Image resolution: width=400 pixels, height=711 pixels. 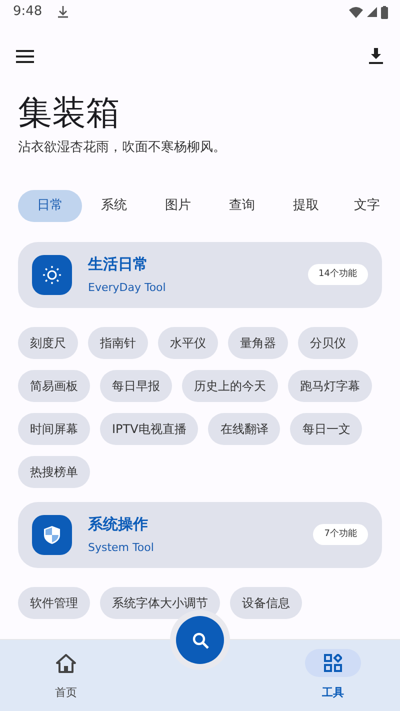 I want to click on nav-label: 首页, so click(x=66, y=693).